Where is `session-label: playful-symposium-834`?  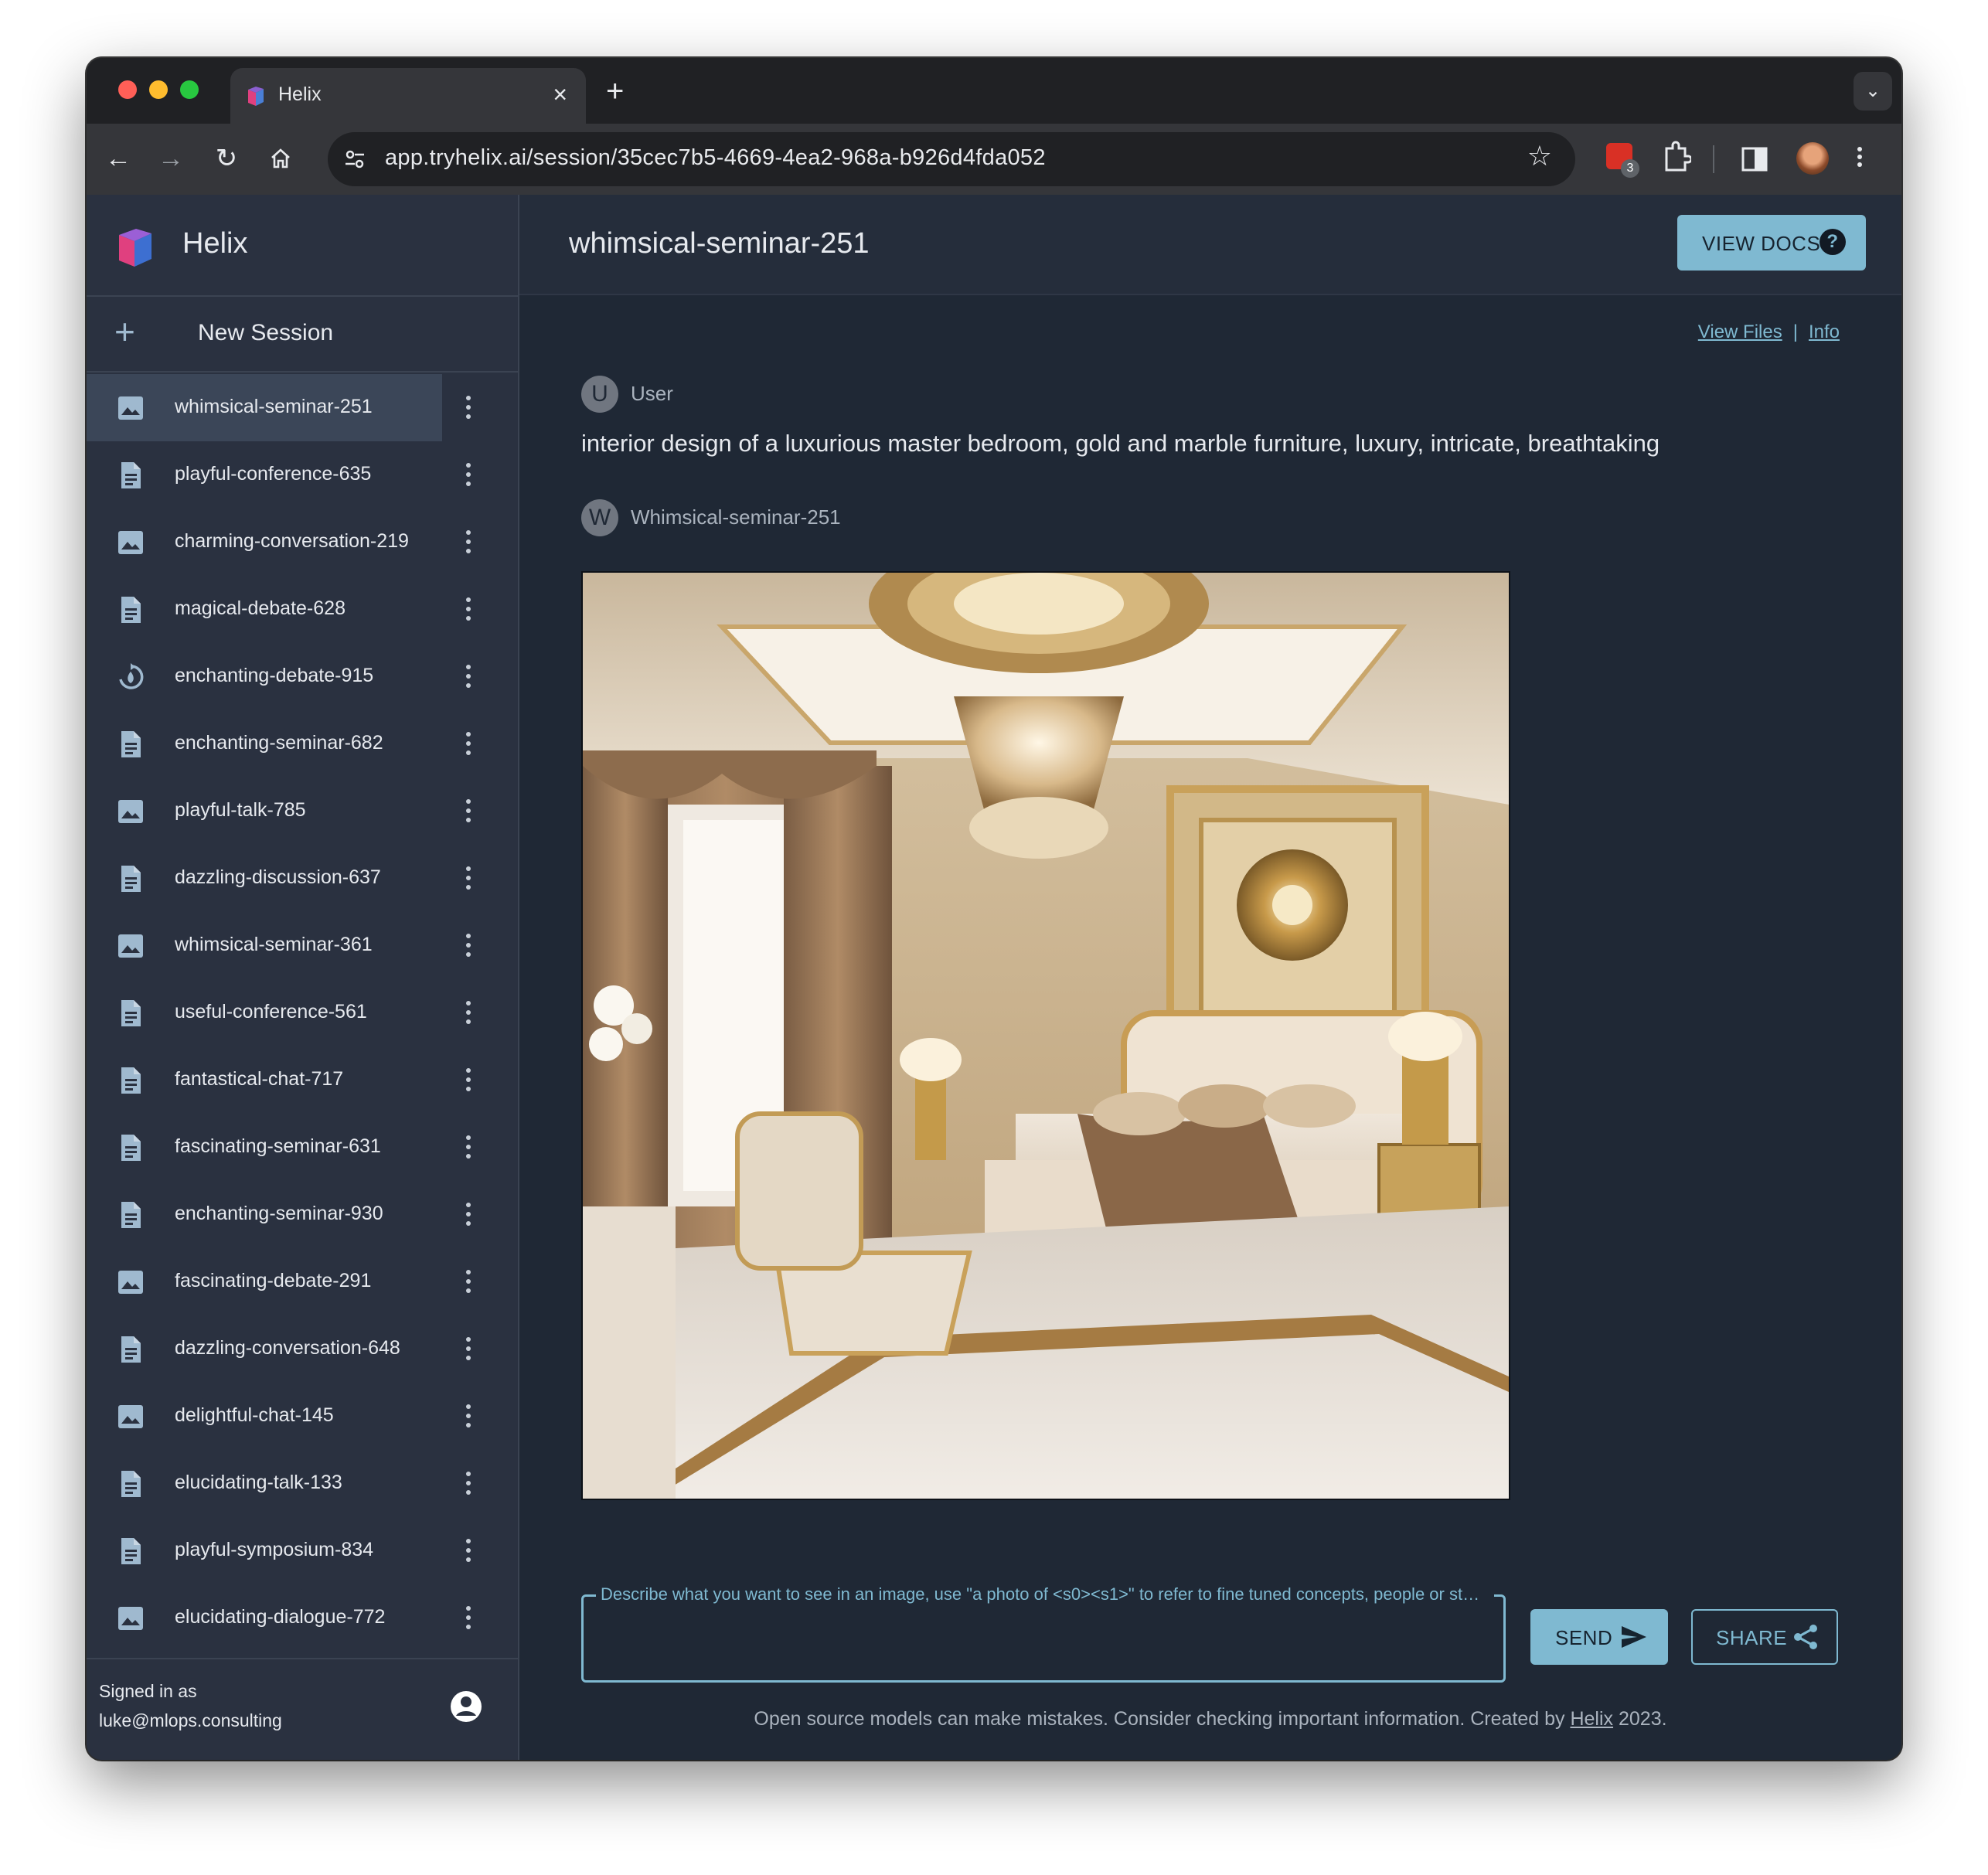 session-label: playful-symposium-834 is located at coordinates (274, 1549).